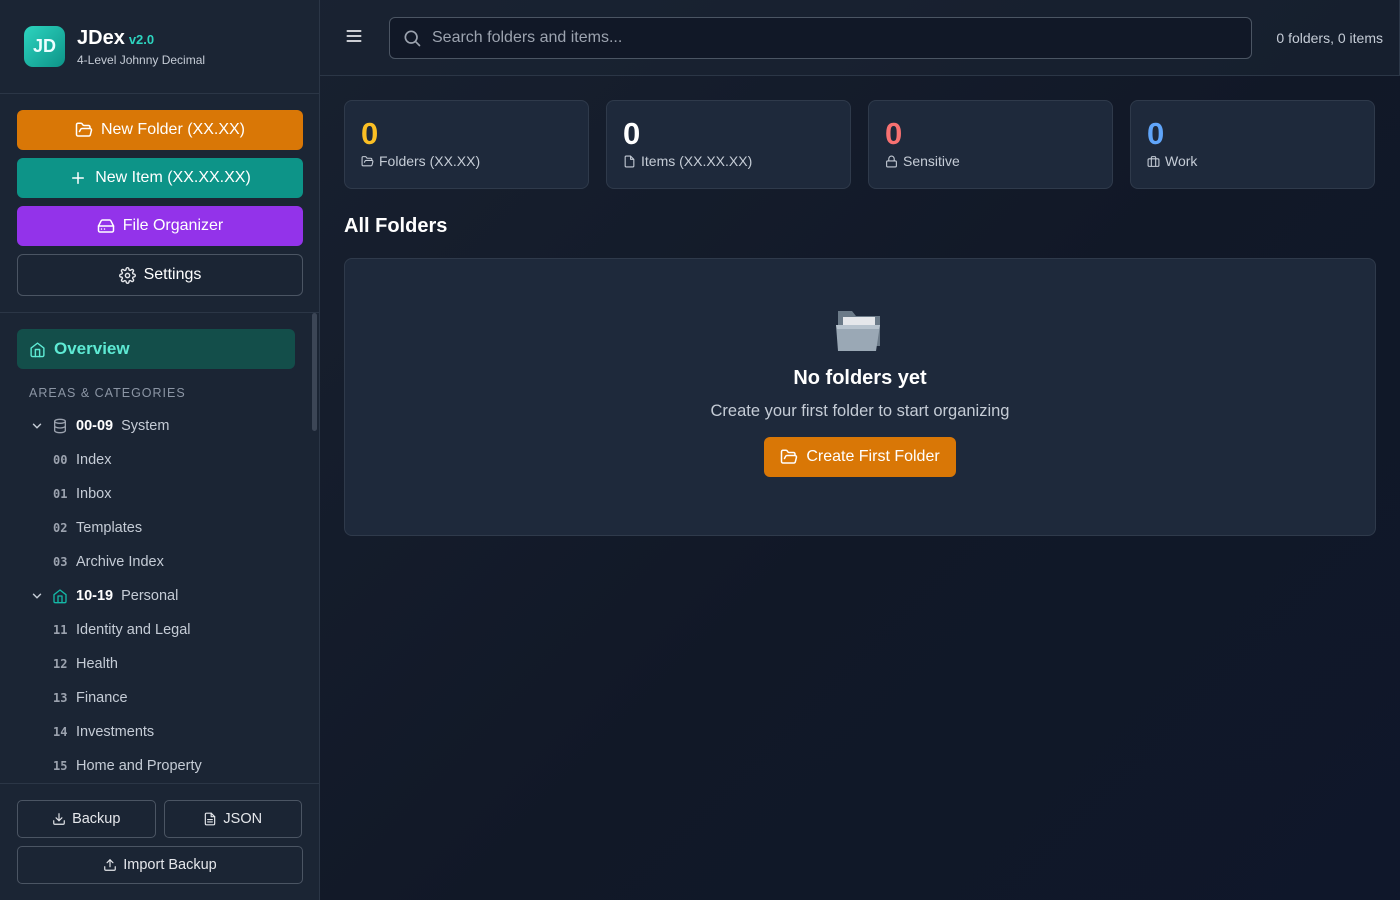  What do you see at coordinates (109, 528) in the screenshot?
I see `category-label: Templates` at bounding box center [109, 528].